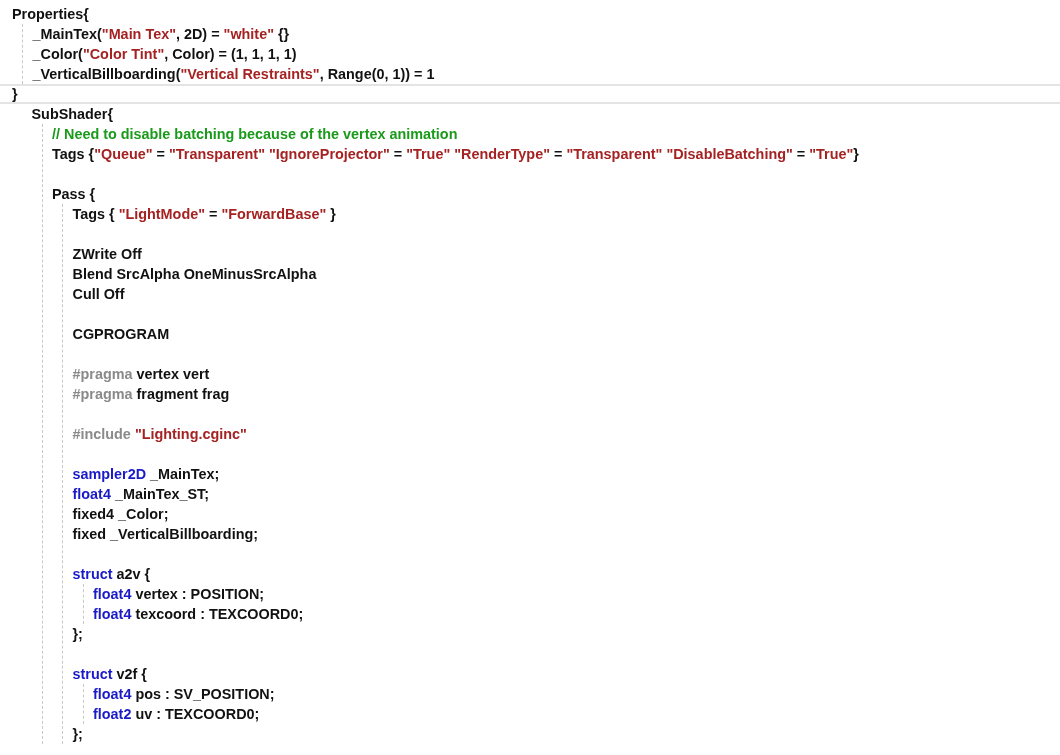  I want to click on code-line: Cull Off, so click(98, 294).